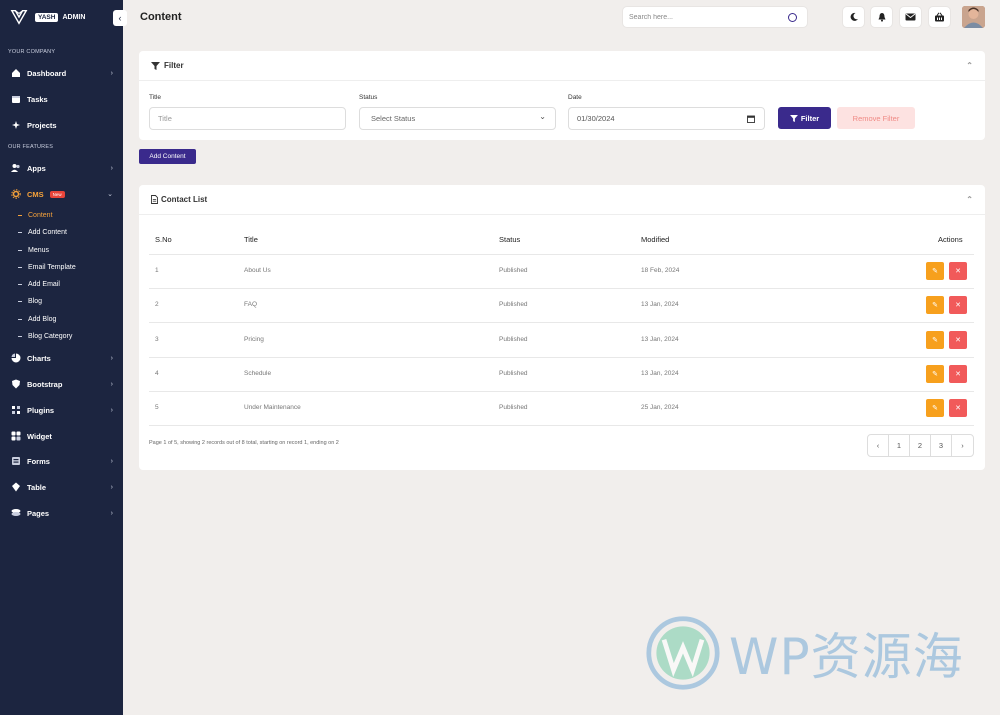 This screenshot has width=1000, height=715. I want to click on sidebar-item-dashboard: Dashboard ›, so click(63, 73).